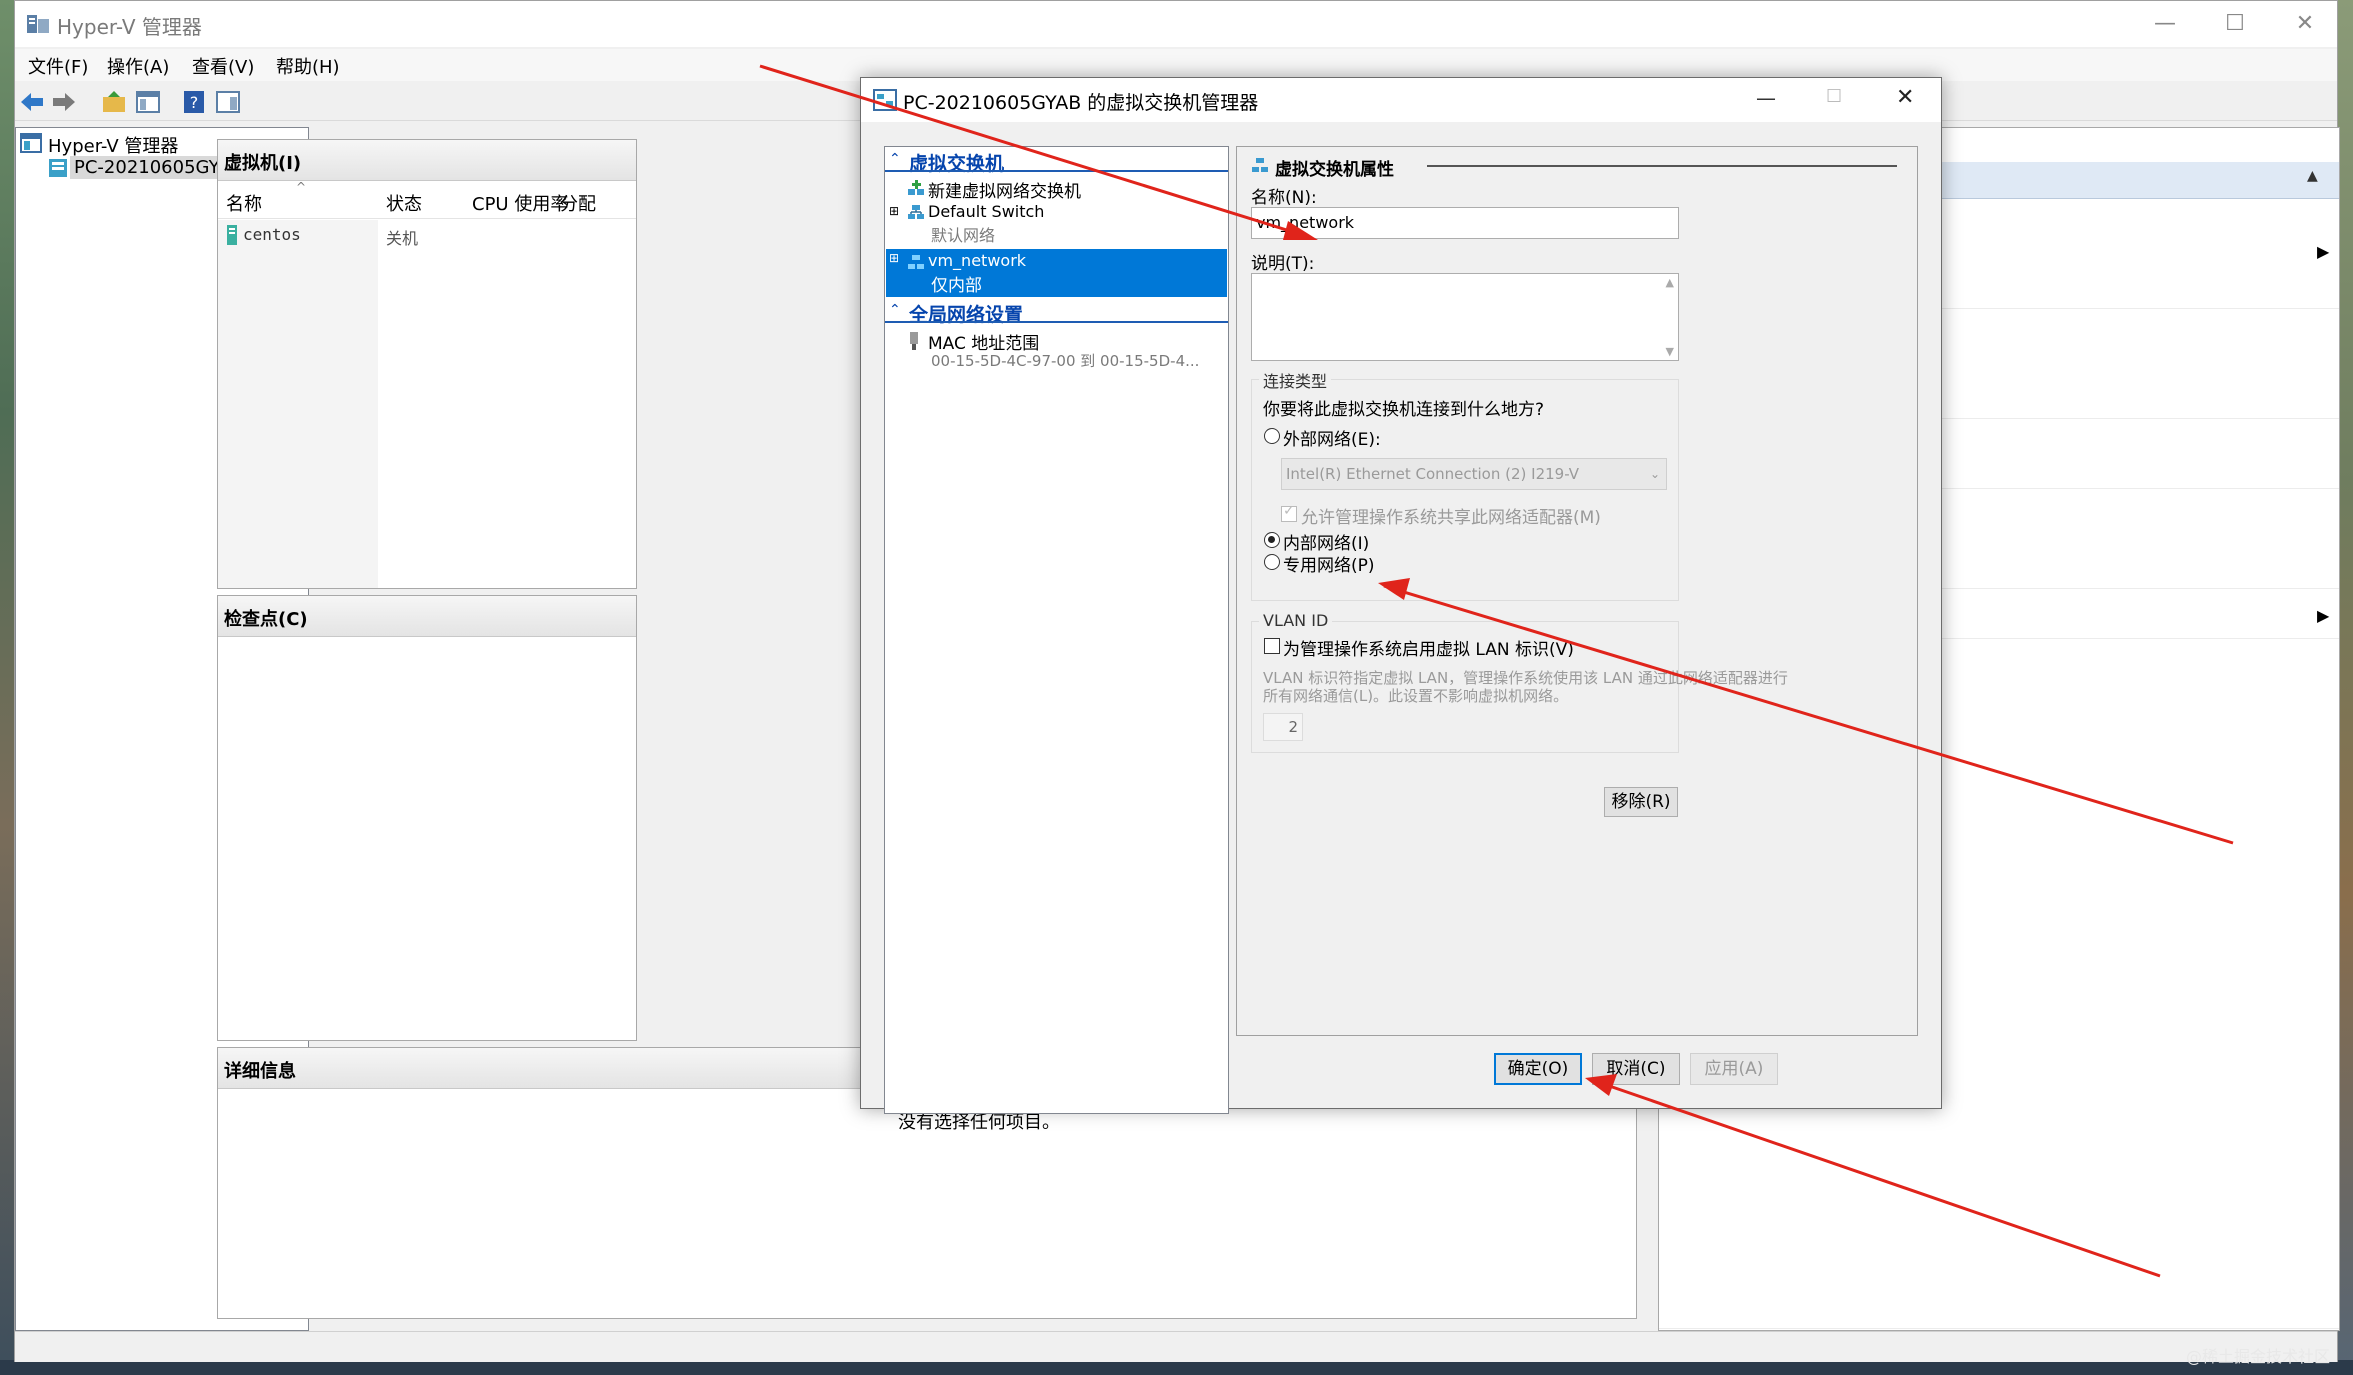 The image size is (2353, 1375). What do you see at coordinates (1272, 562) in the screenshot?
I see `private-network-radio` at bounding box center [1272, 562].